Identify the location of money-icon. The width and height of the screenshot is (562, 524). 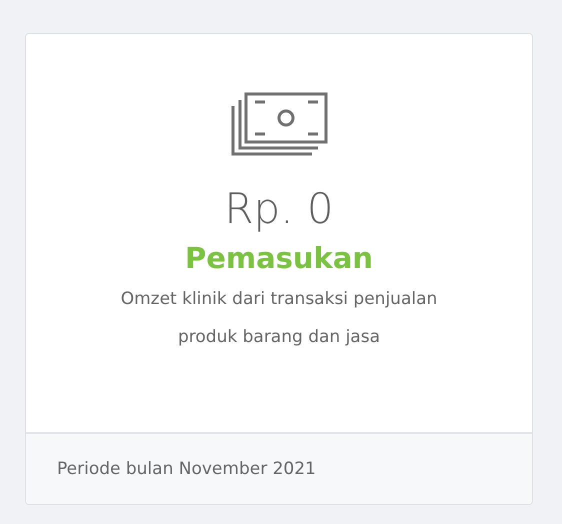
(279, 124).